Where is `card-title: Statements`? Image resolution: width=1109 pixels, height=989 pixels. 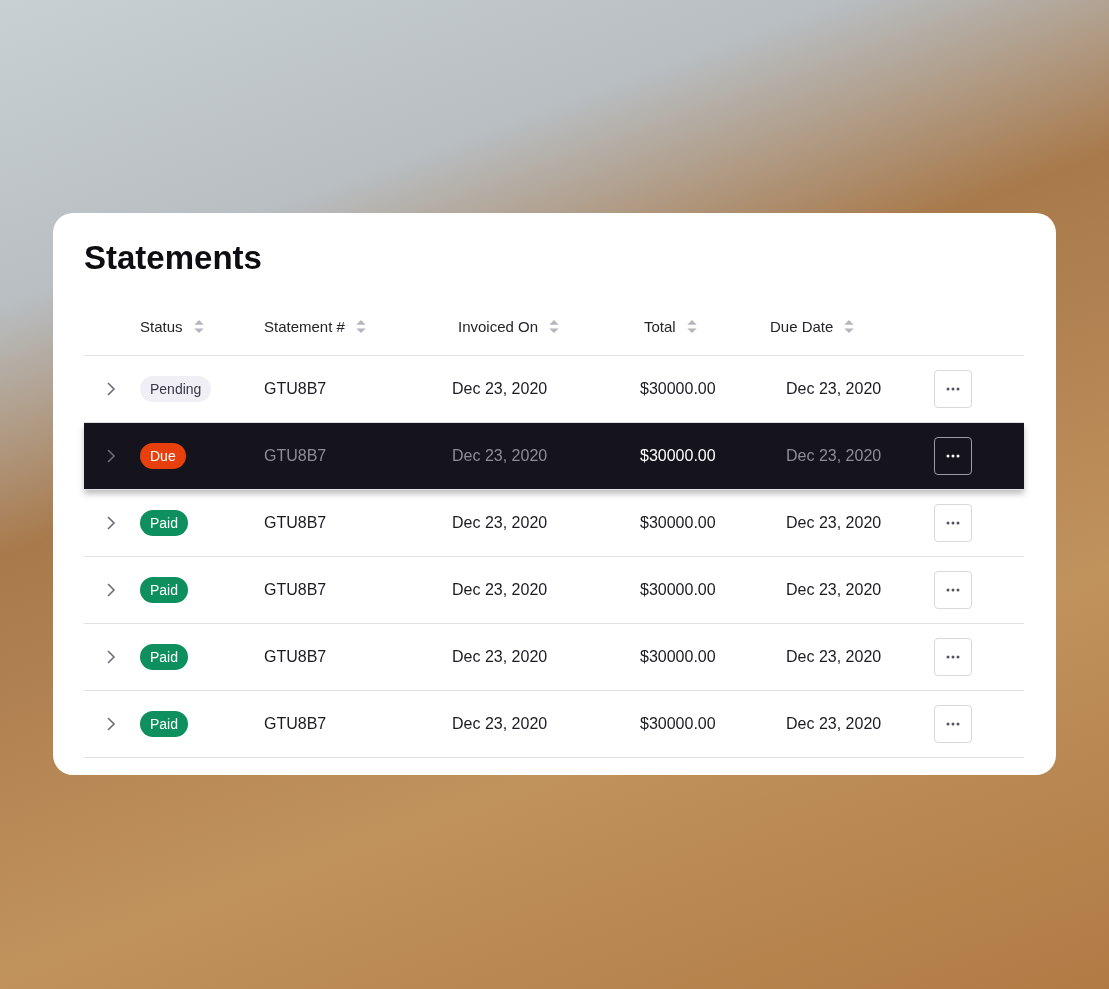 card-title: Statements is located at coordinates (173, 258).